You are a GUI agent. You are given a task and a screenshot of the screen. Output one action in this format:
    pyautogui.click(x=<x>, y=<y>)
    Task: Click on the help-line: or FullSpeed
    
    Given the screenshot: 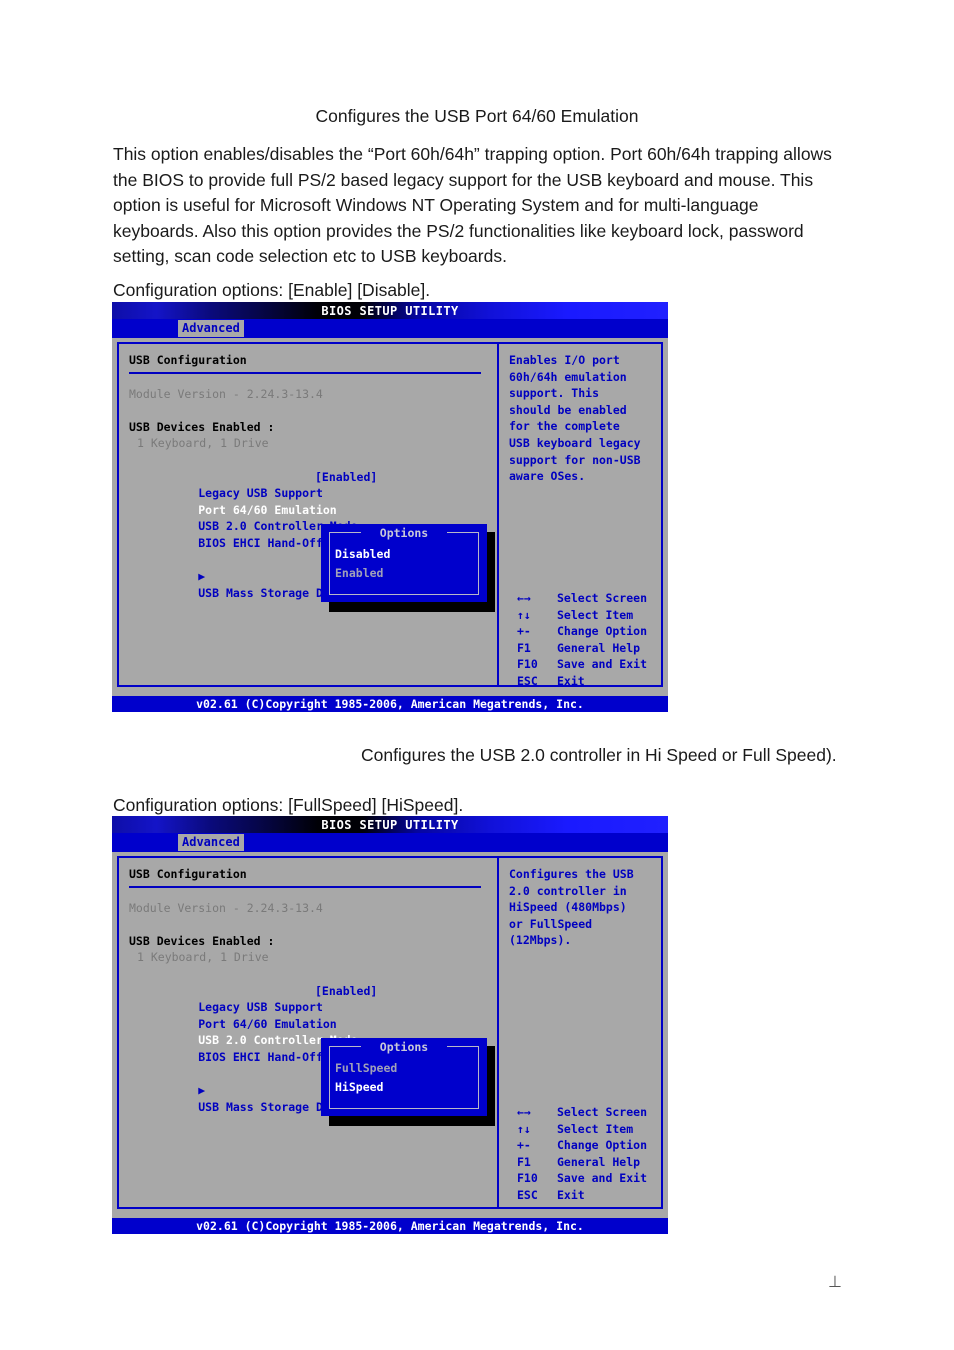 What is the action you would take?
    pyautogui.click(x=551, y=923)
    